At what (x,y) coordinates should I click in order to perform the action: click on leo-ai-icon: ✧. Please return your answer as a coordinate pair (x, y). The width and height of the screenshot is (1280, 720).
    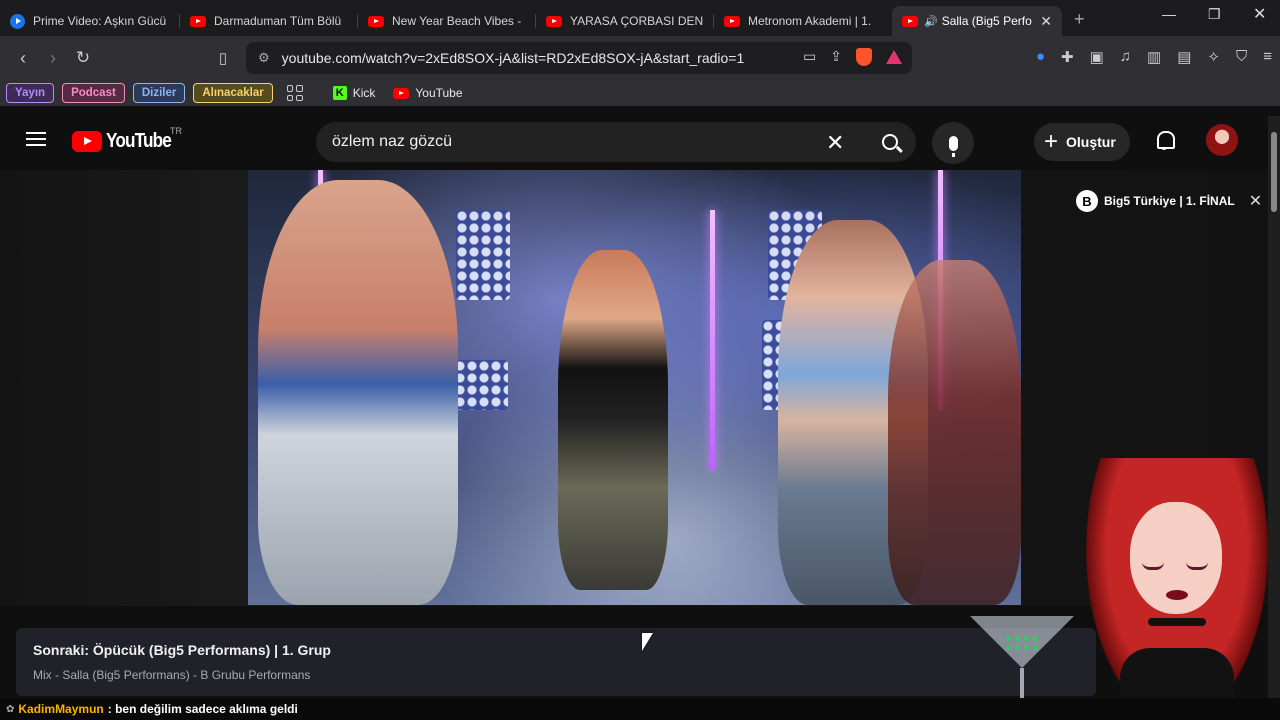
    Looking at the image, I should click on (1213, 57).